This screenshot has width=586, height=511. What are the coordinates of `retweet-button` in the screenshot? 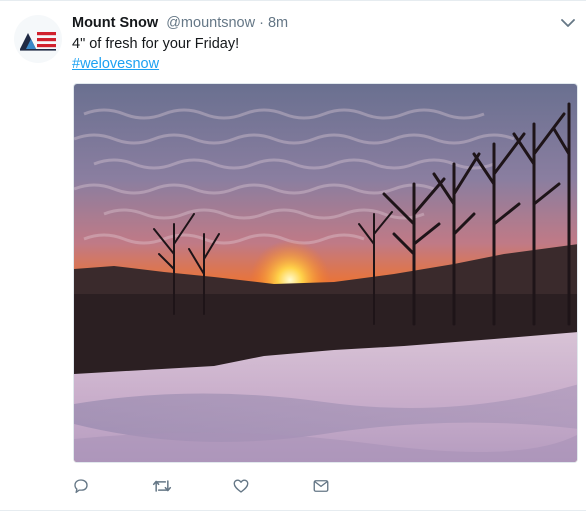 It's located at (192, 486).